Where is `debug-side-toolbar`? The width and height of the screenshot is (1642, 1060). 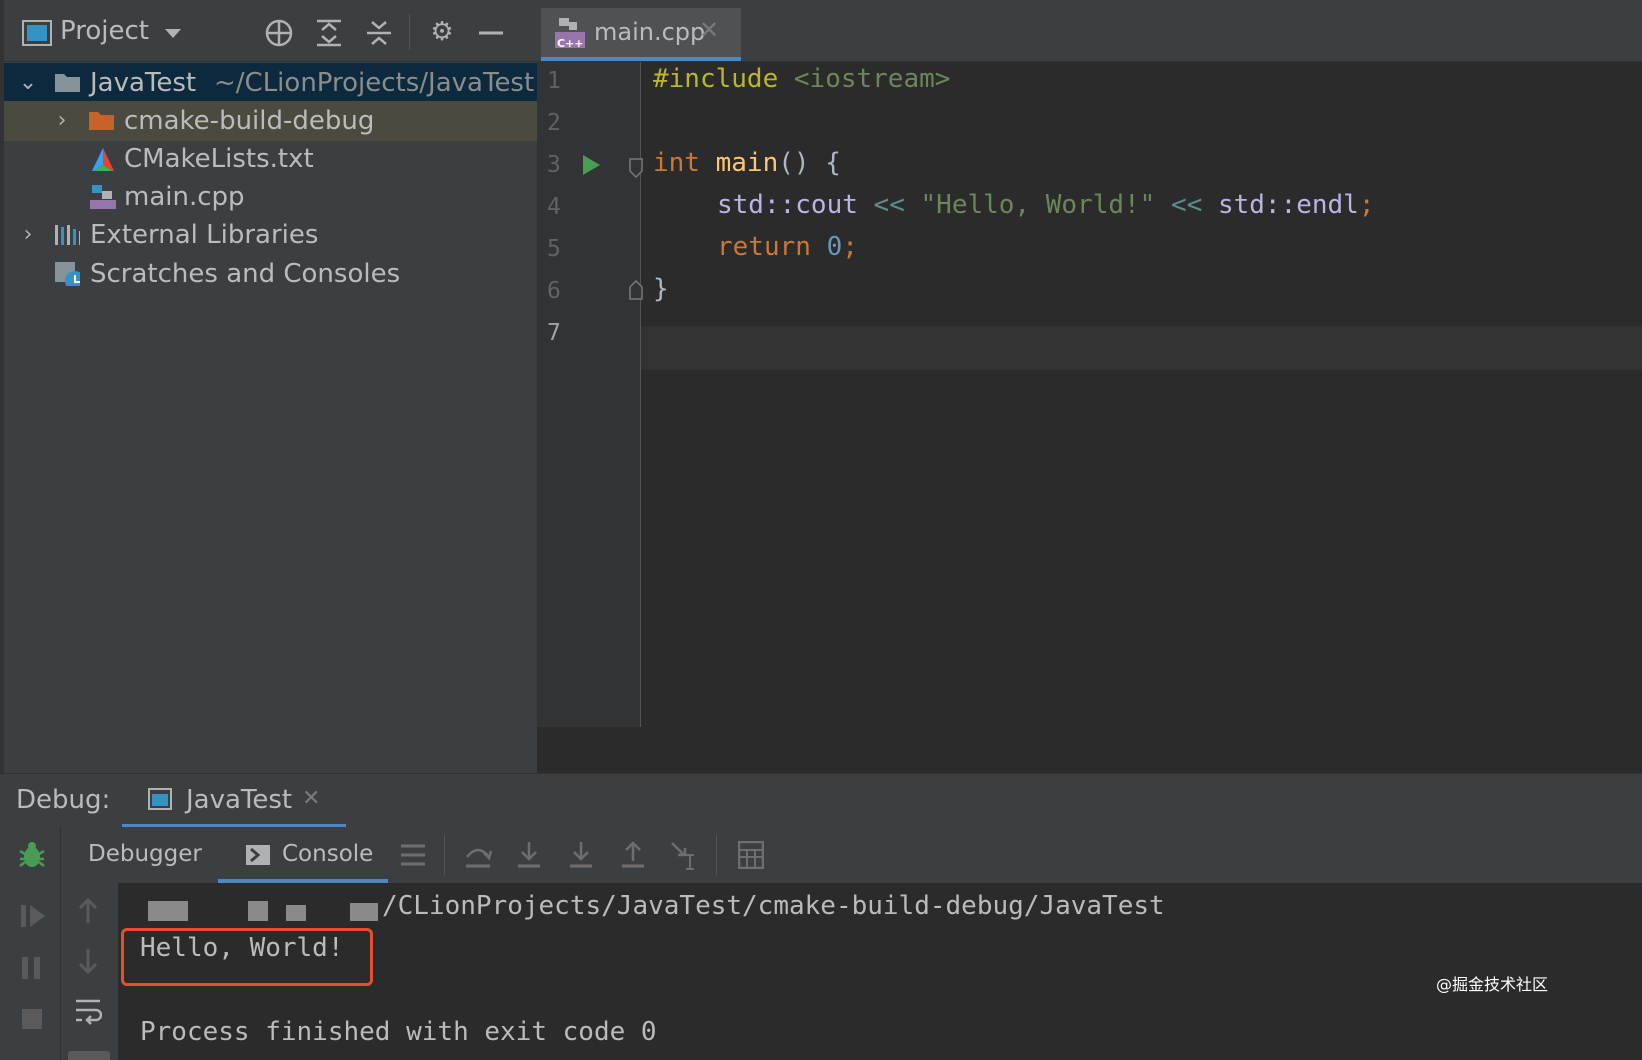 debug-side-toolbar is located at coordinates (59, 971).